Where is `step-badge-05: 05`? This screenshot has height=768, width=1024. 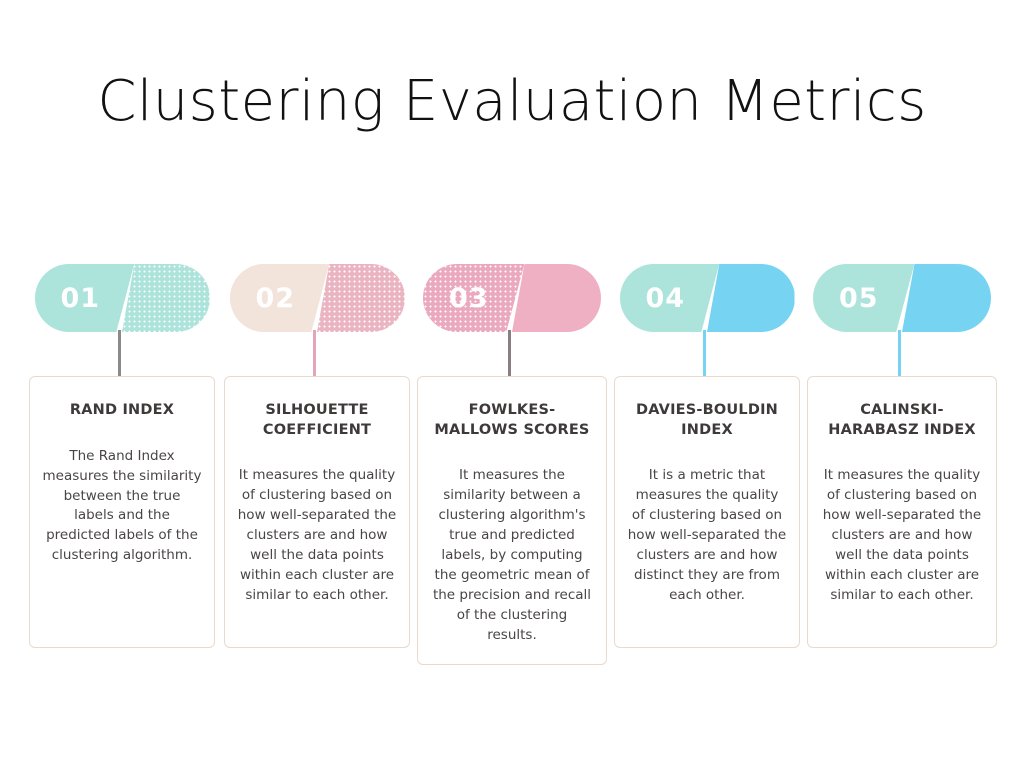
step-badge-05: 05 is located at coordinates (902, 298).